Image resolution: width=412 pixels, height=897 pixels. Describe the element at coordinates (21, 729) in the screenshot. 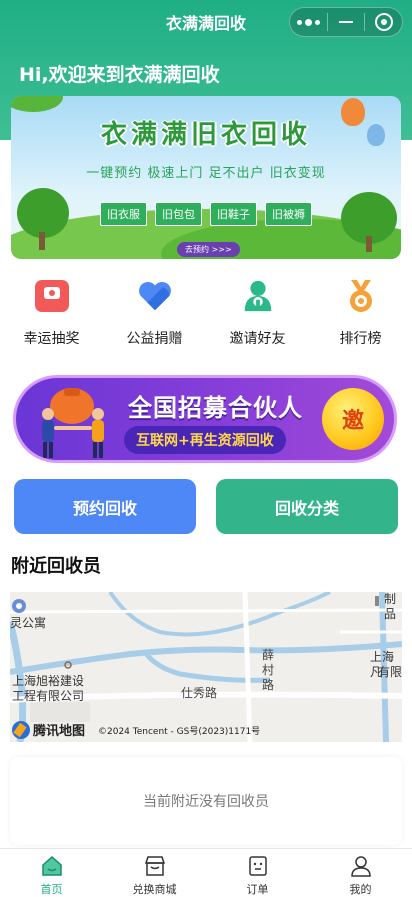

I see `tencent-map-logo-icon` at that location.